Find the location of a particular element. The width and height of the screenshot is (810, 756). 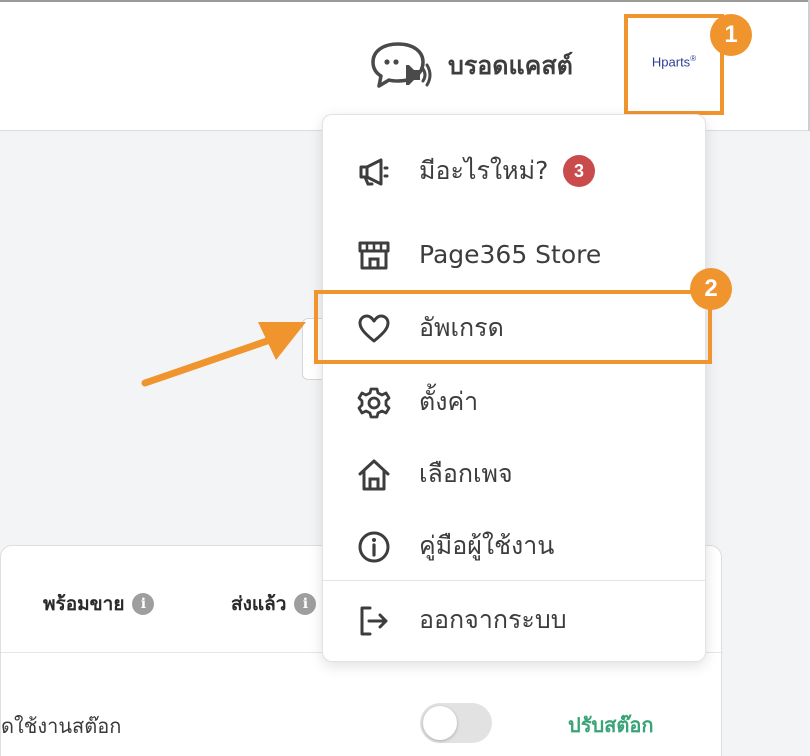

broadcast-button: บรอดแคสต์ is located at coordinates (470, 66).